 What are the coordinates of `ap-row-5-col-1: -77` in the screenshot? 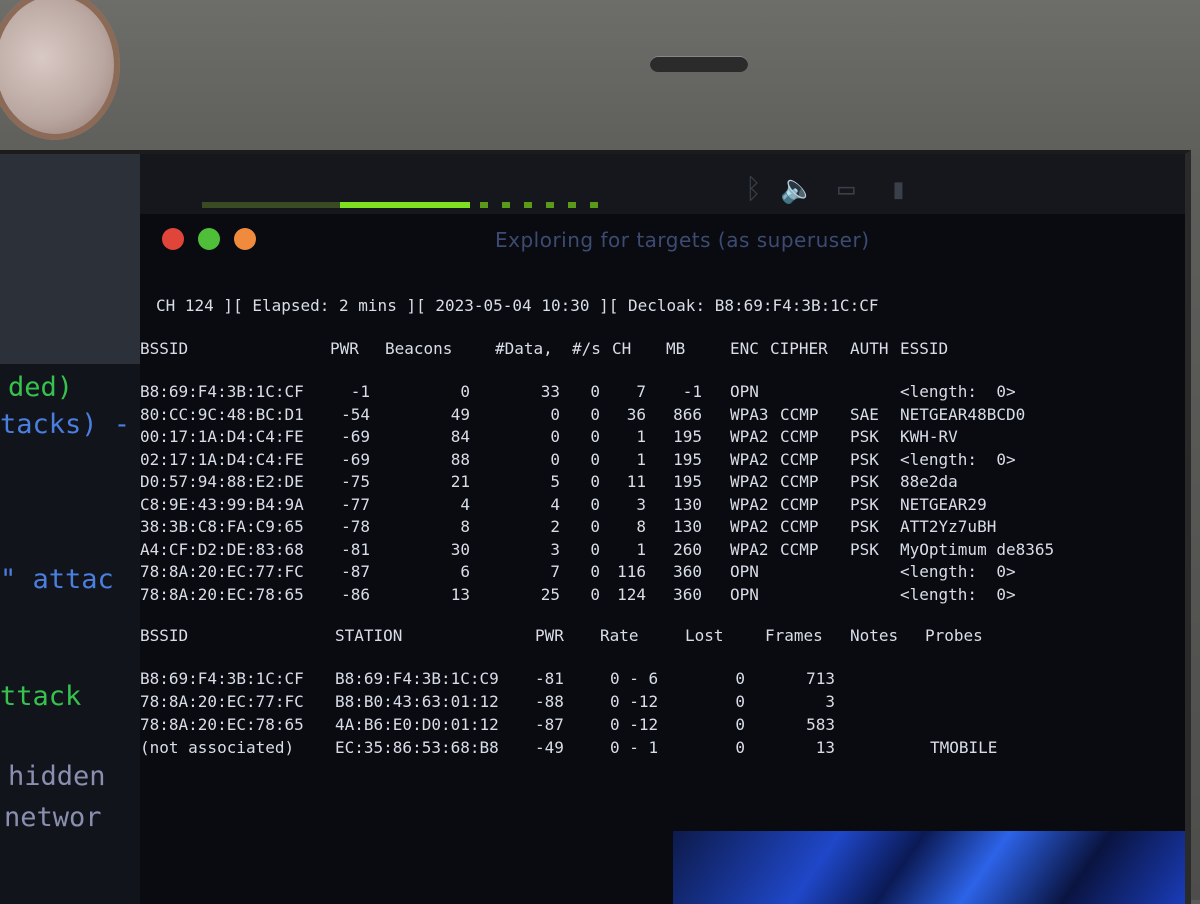 It's located at (355, 504).